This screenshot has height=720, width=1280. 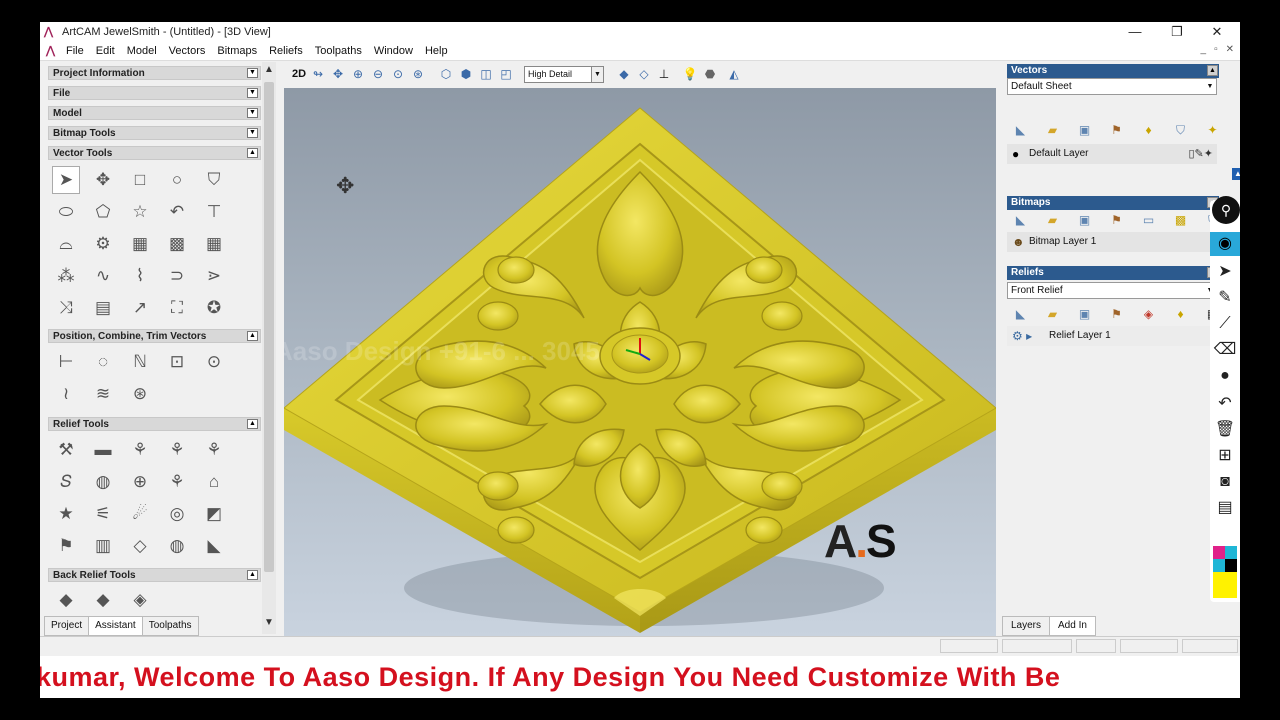 What do you see at coordinates (237, 51) in the screenshot?
I see `menu-bitmaps: Bitmaps` at bounding box center [237, 51].